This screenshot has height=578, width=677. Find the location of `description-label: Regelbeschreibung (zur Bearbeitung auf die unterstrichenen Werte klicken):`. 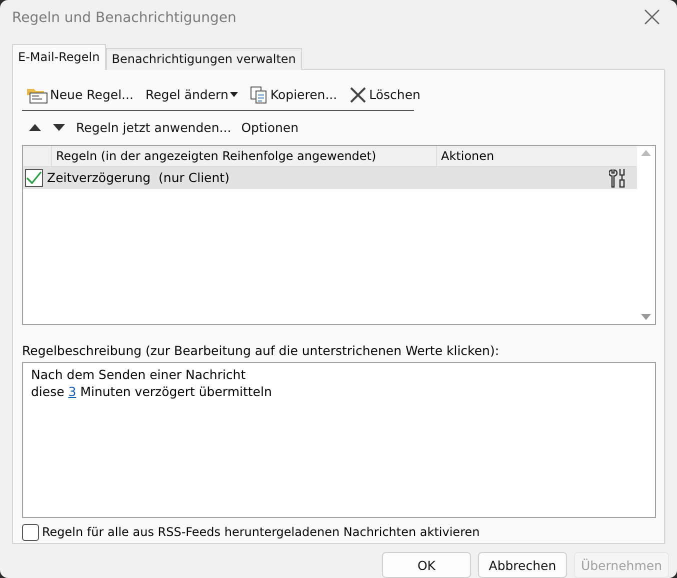

description-label: Regelbeschreibung (zur Bearbeitung auf die unterstrichenen Werte klicken): is located at coordinates (261, 350).